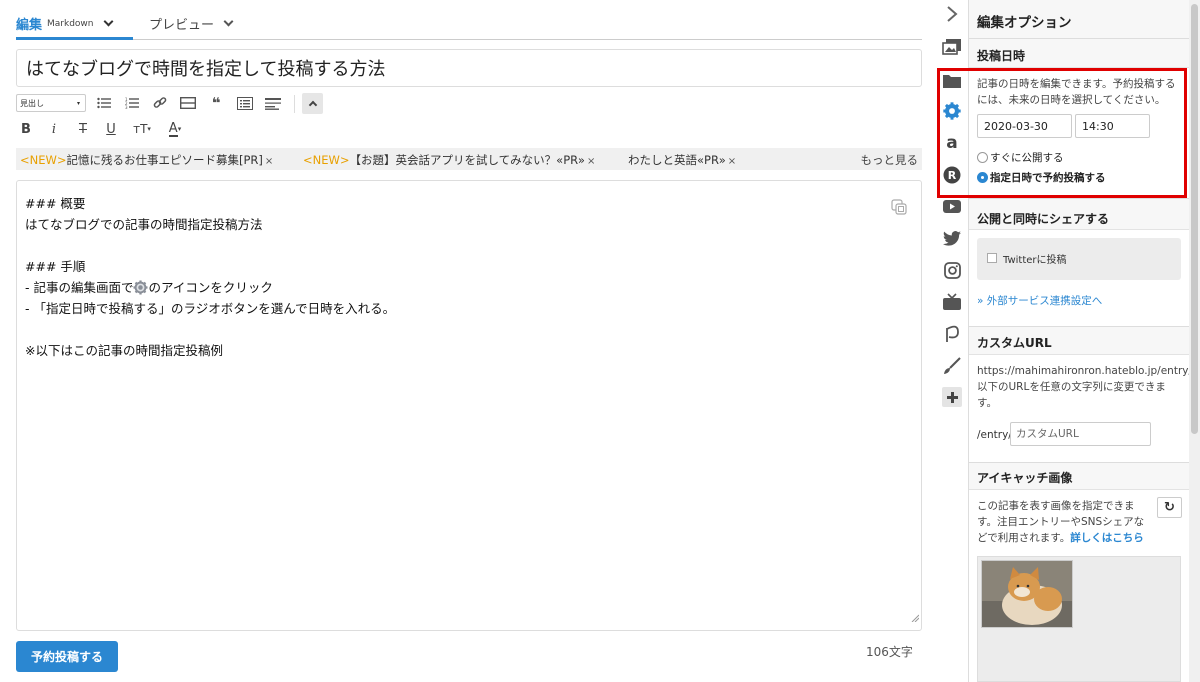  I want to click on dropdown-arrow-icon: ▾, so click(78, 103).